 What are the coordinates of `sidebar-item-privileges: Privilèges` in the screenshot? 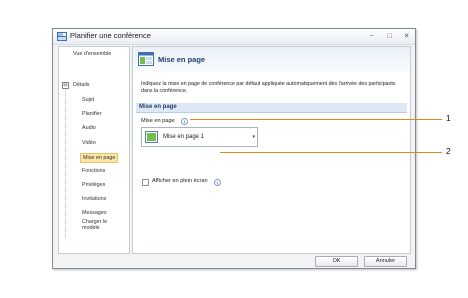 It's located at (93, 185).